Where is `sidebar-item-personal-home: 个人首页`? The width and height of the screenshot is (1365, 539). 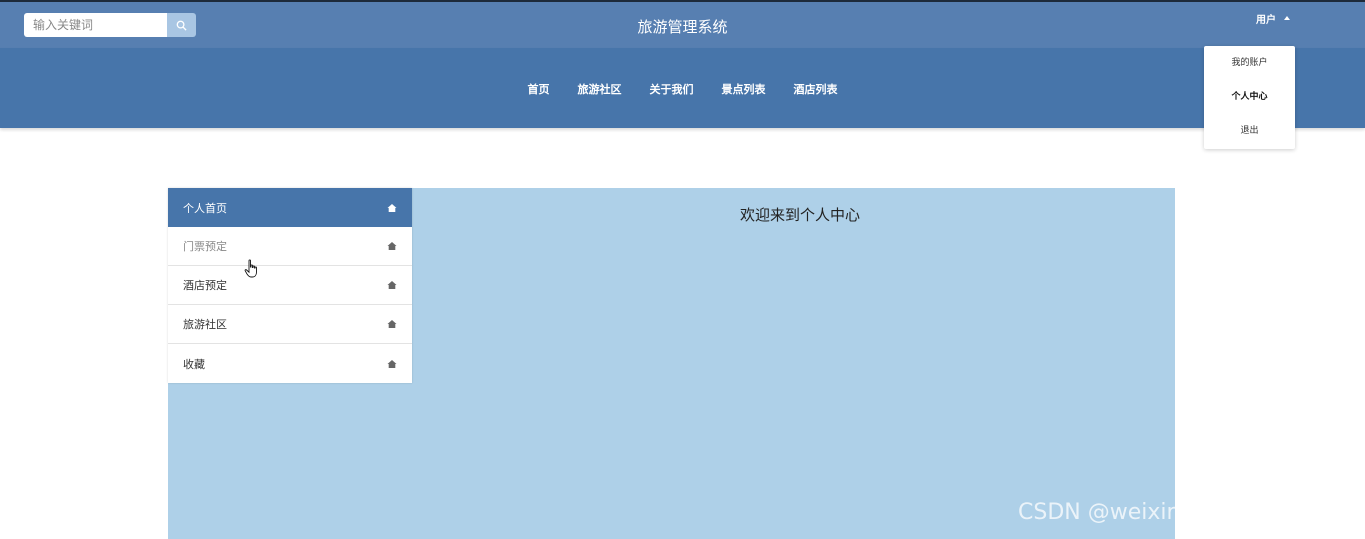
sidebar-item-personal-home: 个人首页 is located at coordinates (290, 207).